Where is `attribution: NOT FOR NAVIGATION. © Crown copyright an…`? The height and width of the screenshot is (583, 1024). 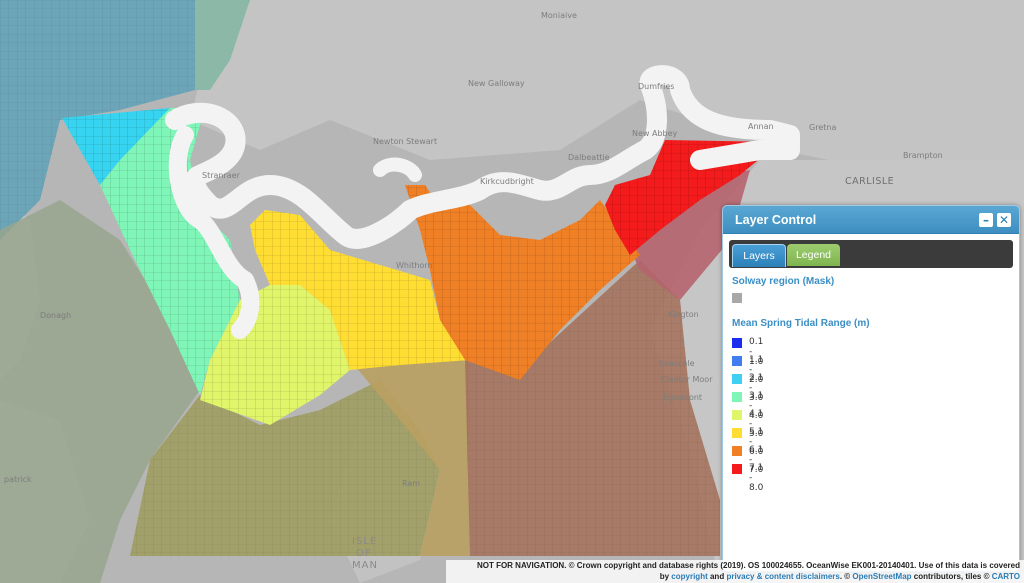 attribution: NOT FOR NAVIGATION. © Crown copyright an… is located at coordinates (735, 571).